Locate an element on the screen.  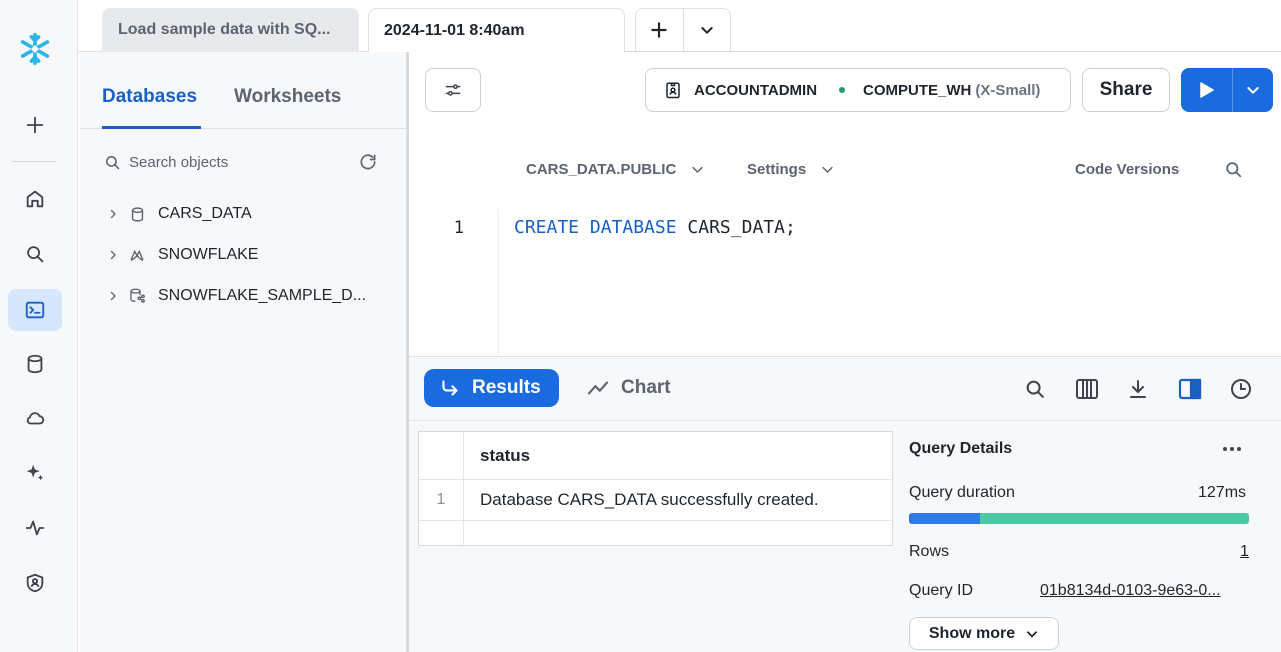
line-number: 1 is located at coordinates (458, 228).